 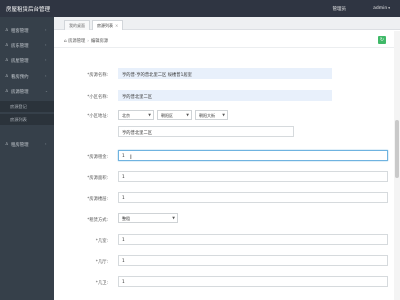 I want to click on tab-listing: 房源列表 ×, so click(x=108, y=25).